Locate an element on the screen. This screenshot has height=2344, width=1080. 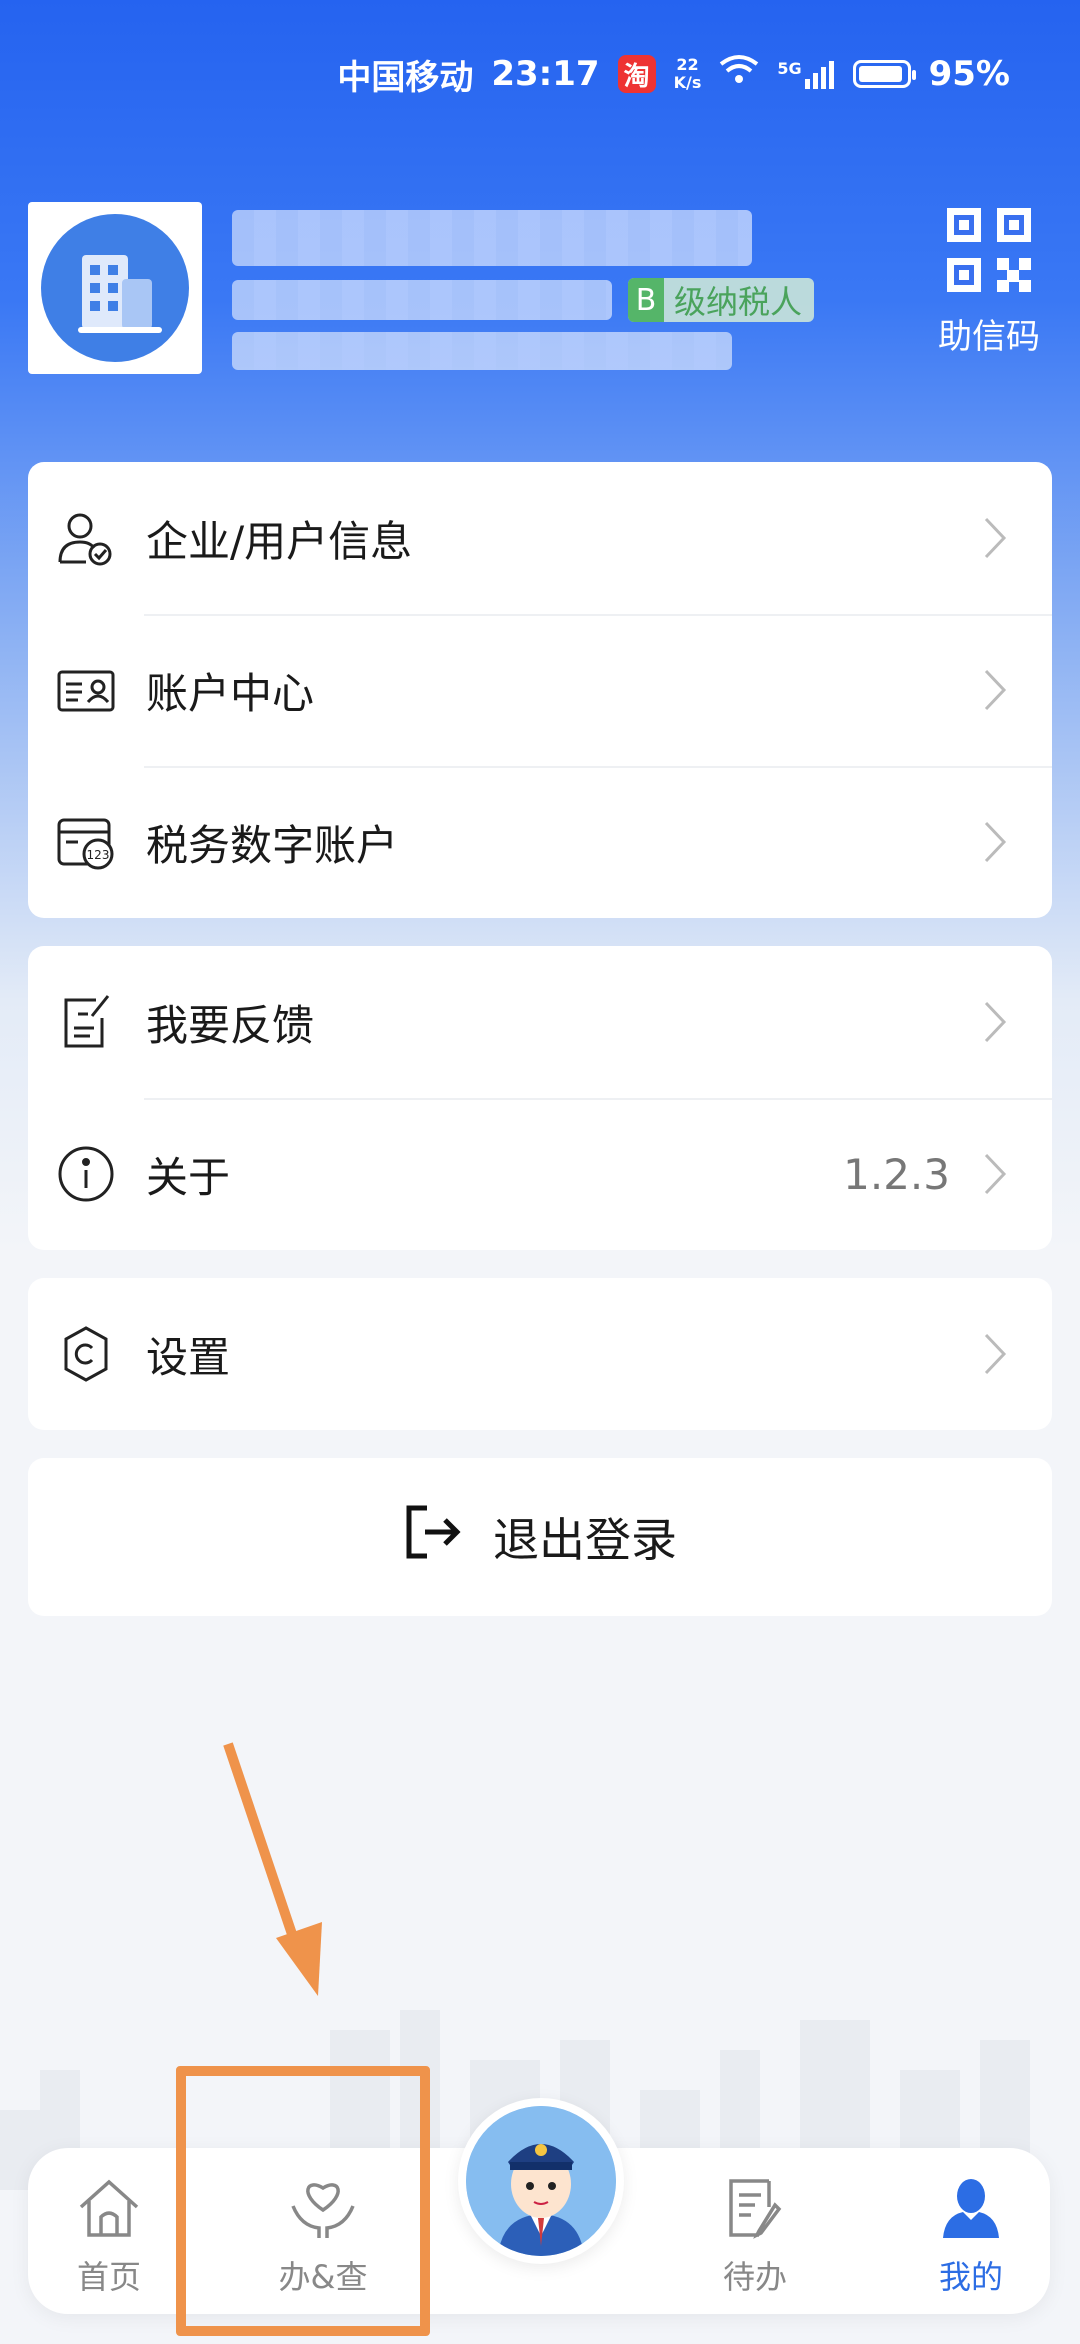
tab-todo-label: 待办 is located at coordinates (754, 2277).